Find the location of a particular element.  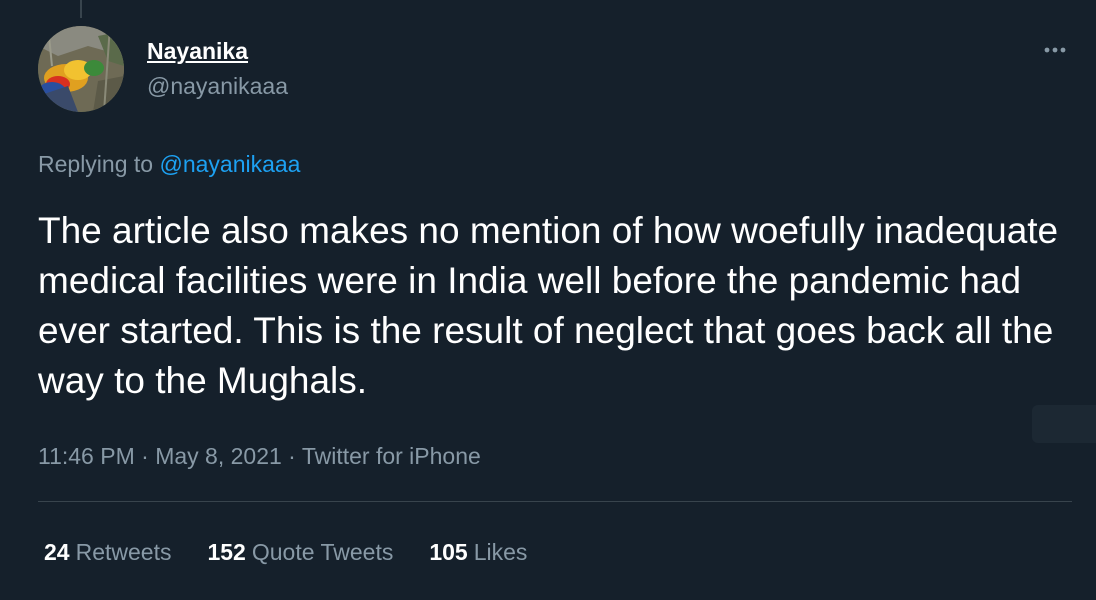

replying-to-prefix: Replying to is located at coordinates (99, 164).